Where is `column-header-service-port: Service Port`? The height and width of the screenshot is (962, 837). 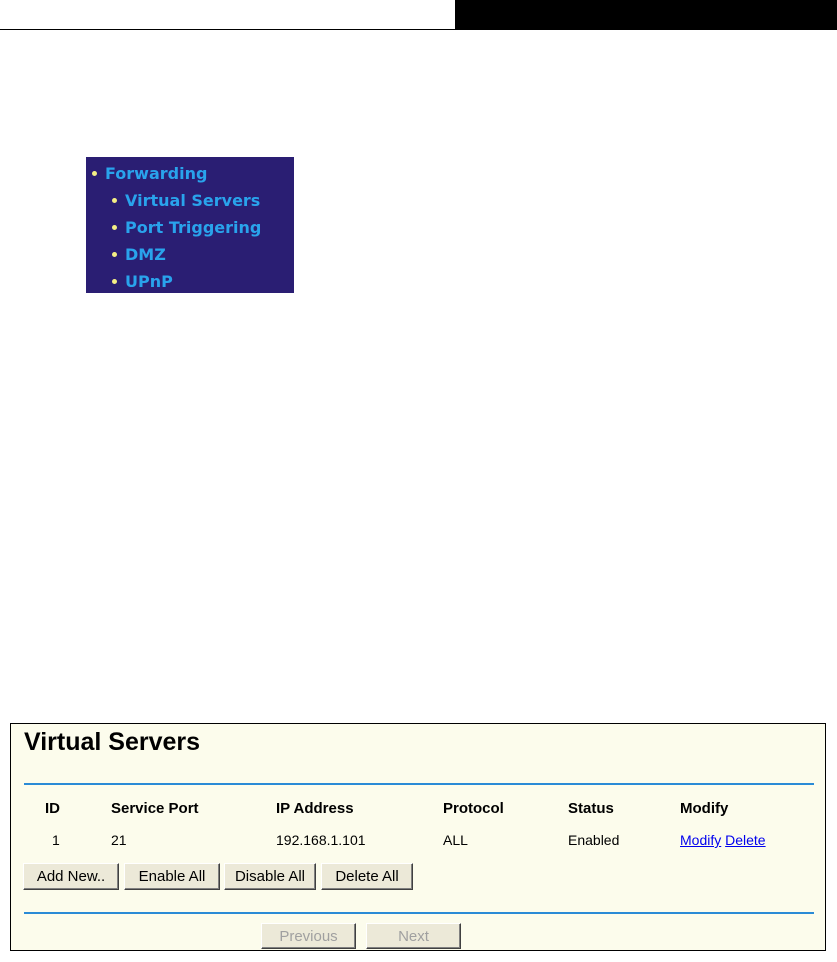 column-header-service-port: Service Port is located at coordinates (155, 808).